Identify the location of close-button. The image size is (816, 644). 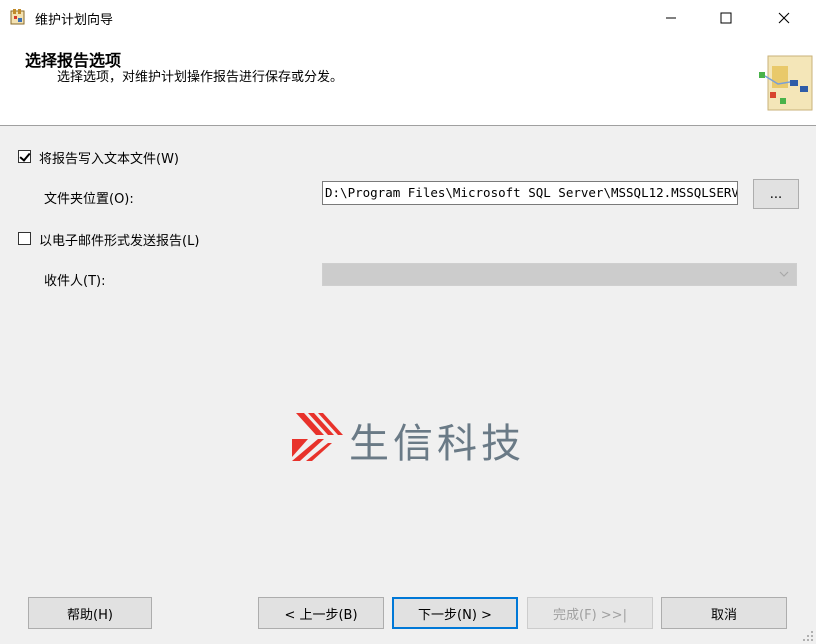
(784, 18).